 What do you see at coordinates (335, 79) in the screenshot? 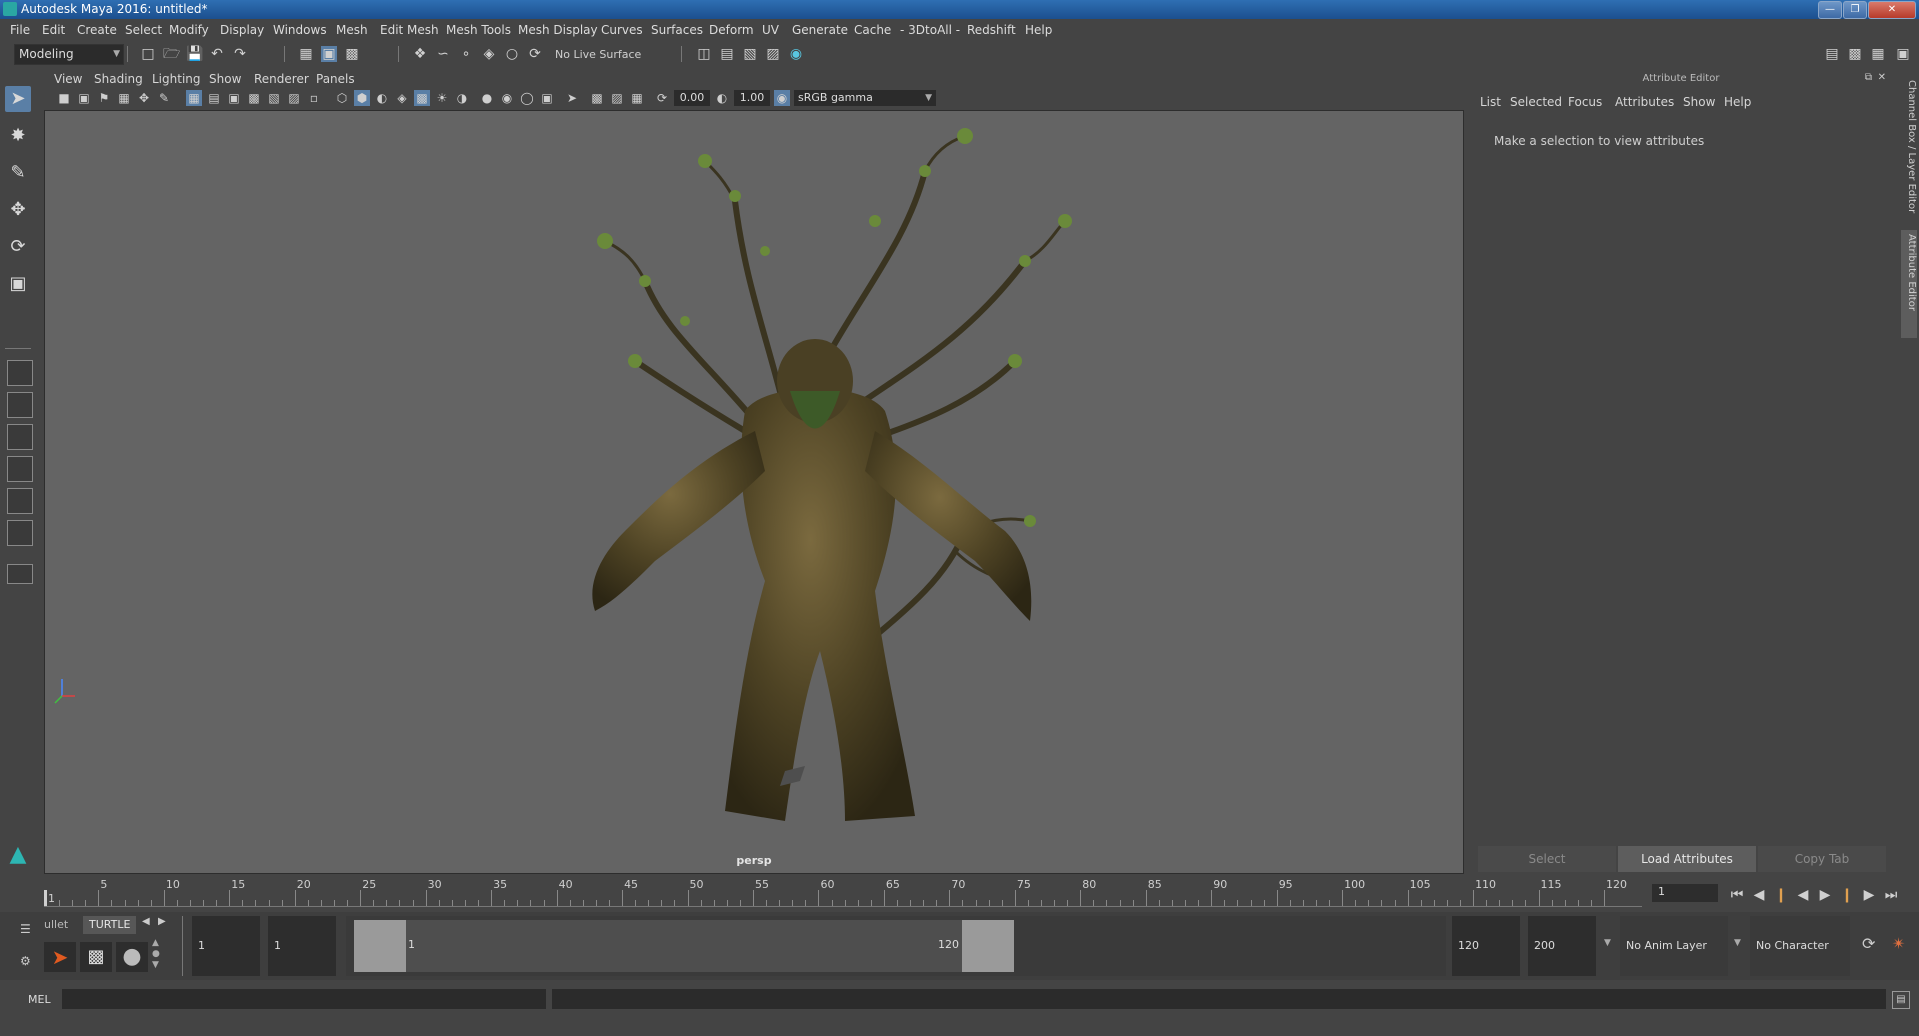
I see `viewport-menu-panels: Panels` at bounding box center [335, 79].